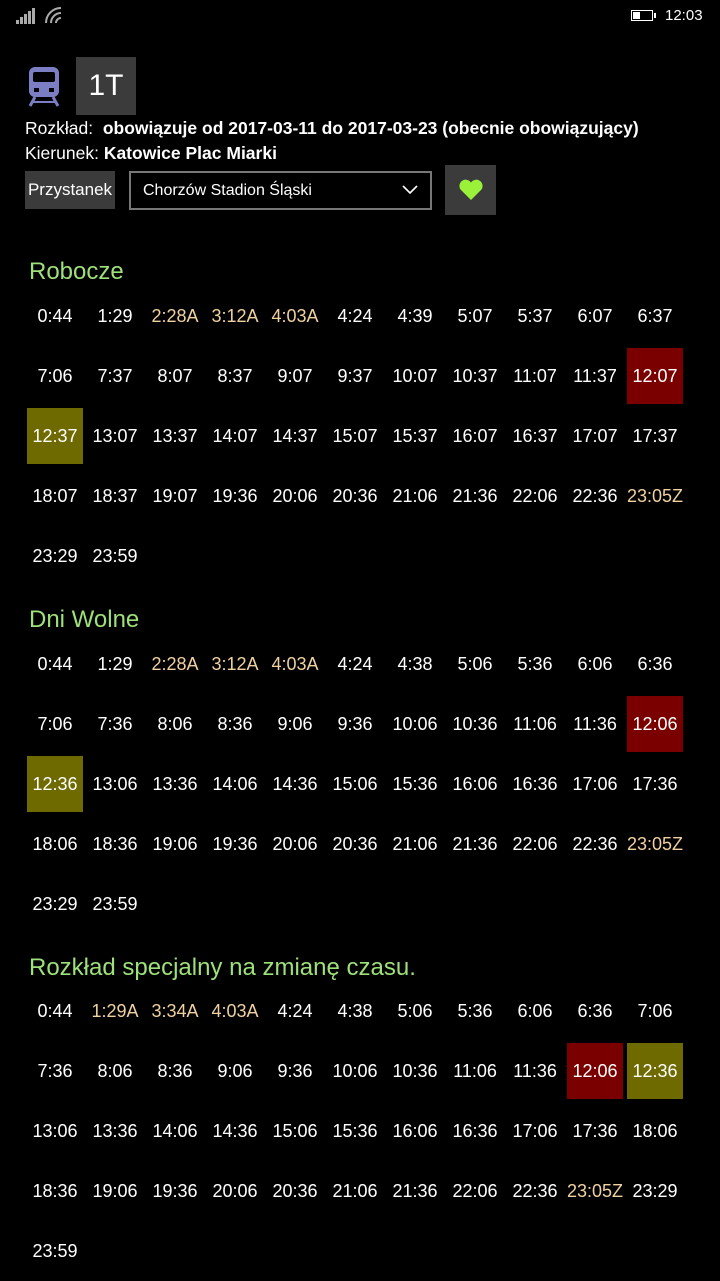 The height and width of the screenshot is (1281, 720). I want to click on departure-time: 7:06, so click(55, 376).